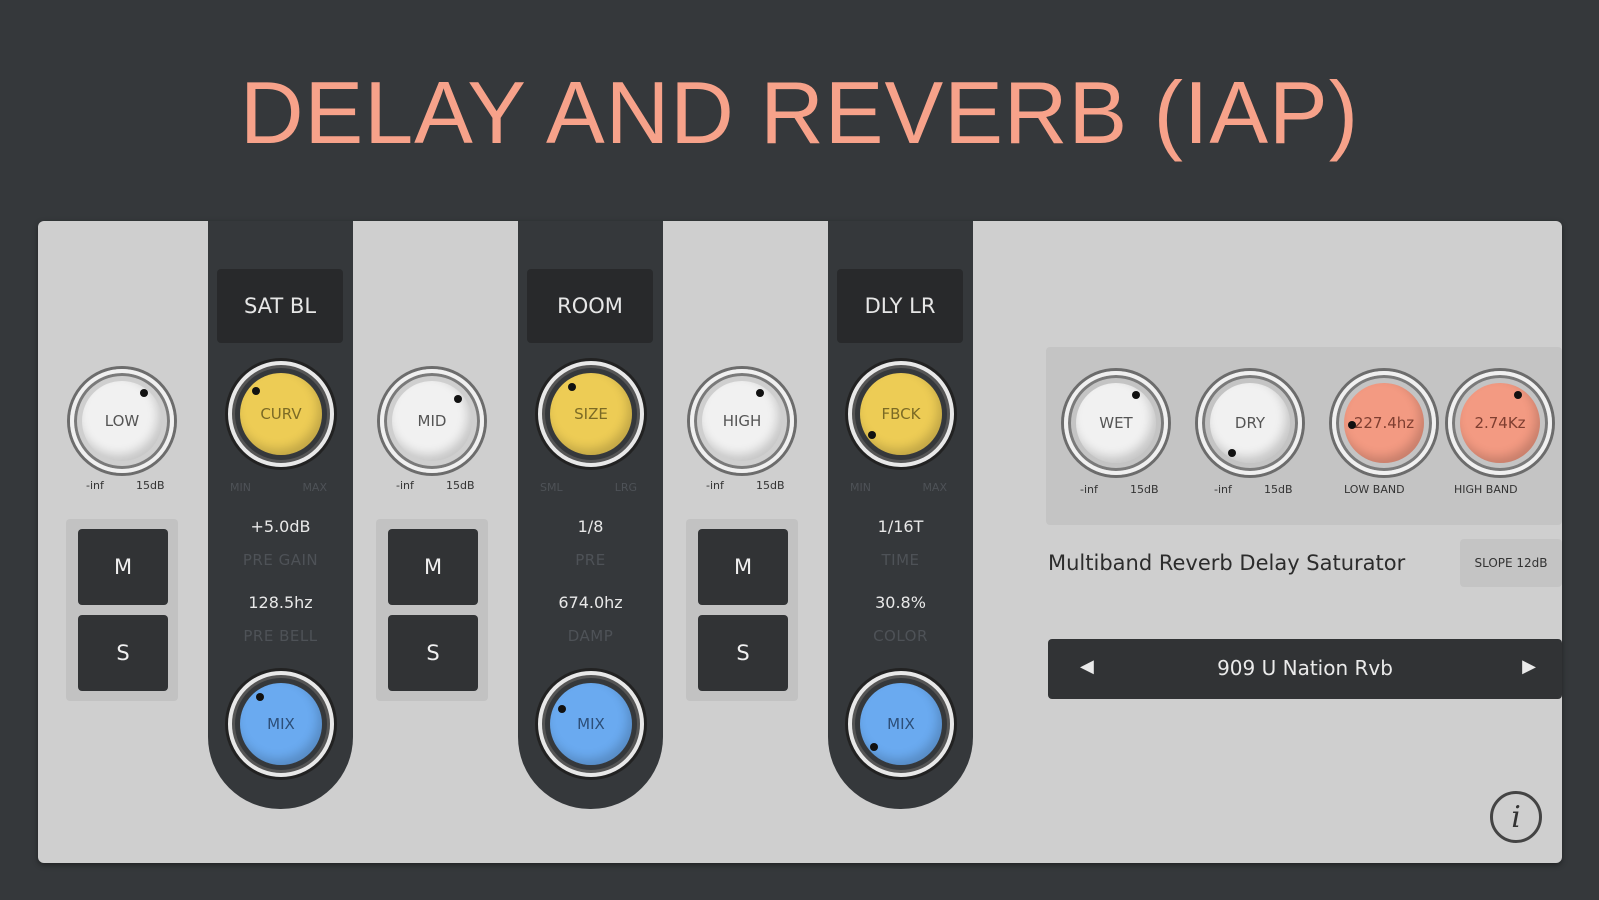 This screenshot has width=1599, height=900. I want to click on delay-mix-knob: MIX, so click(901, 724).